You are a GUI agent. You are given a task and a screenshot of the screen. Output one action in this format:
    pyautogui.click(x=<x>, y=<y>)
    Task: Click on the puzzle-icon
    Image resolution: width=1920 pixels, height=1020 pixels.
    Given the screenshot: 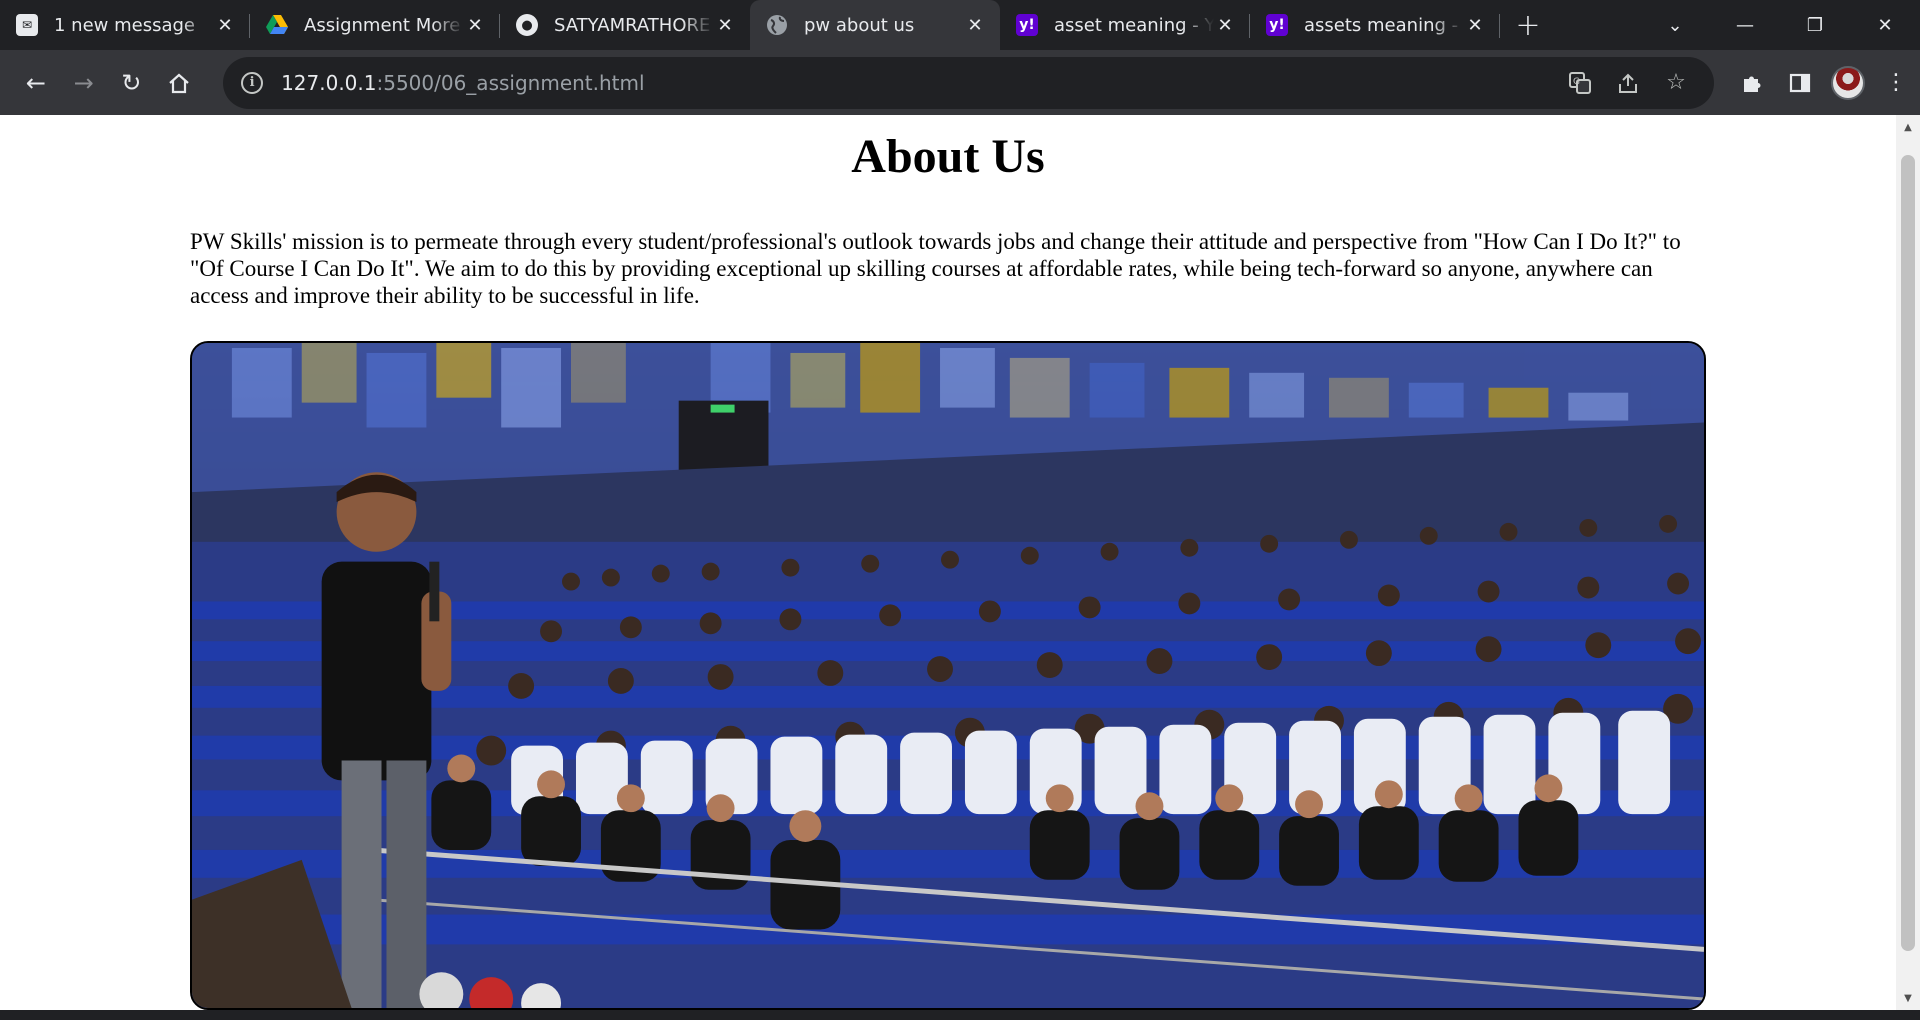 What is the action you would take?
    pyautogui.click(x=1752, y=84)
    